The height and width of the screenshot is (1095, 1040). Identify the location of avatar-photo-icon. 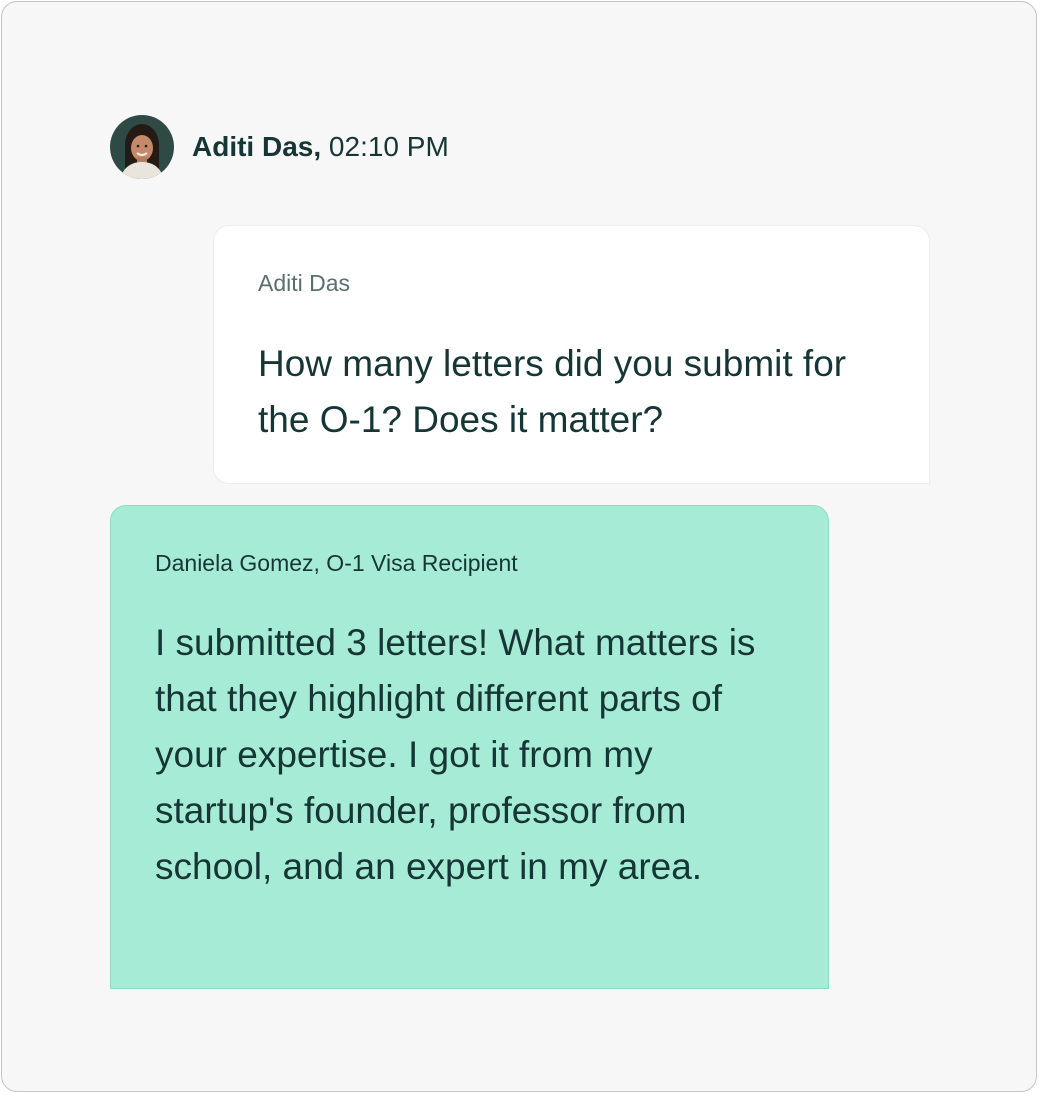
(142, 147).